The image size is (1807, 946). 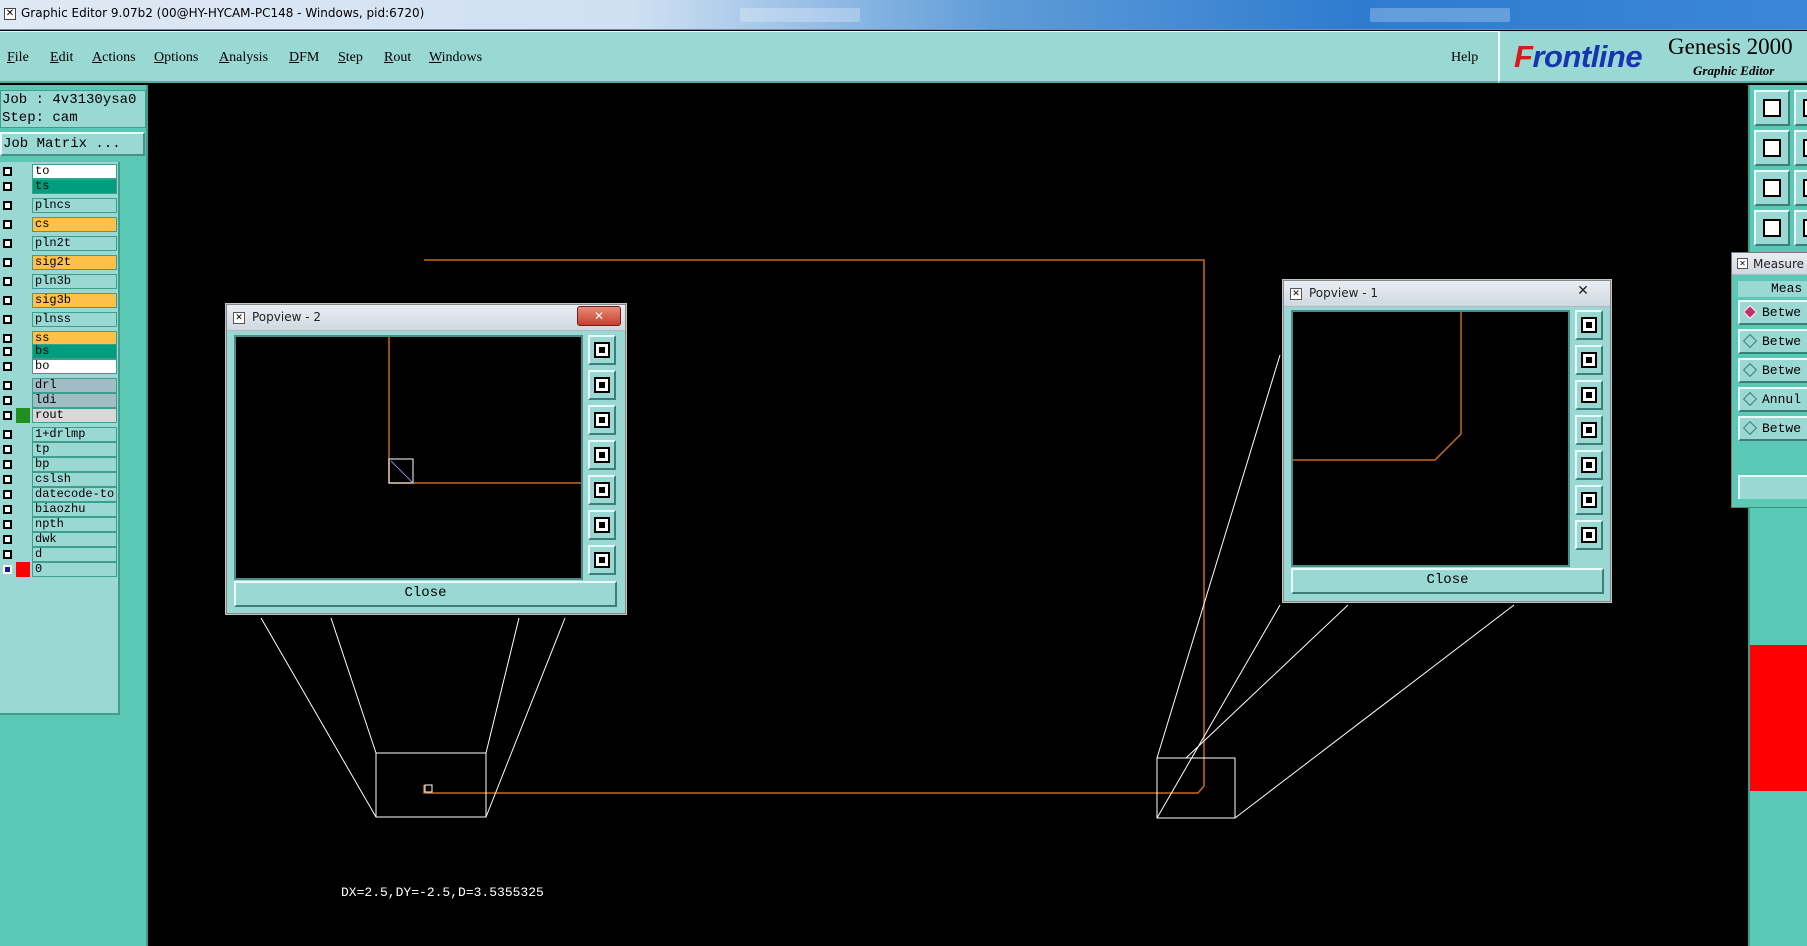 I want to click on layer-row: bp, so click(x=59, y=464).